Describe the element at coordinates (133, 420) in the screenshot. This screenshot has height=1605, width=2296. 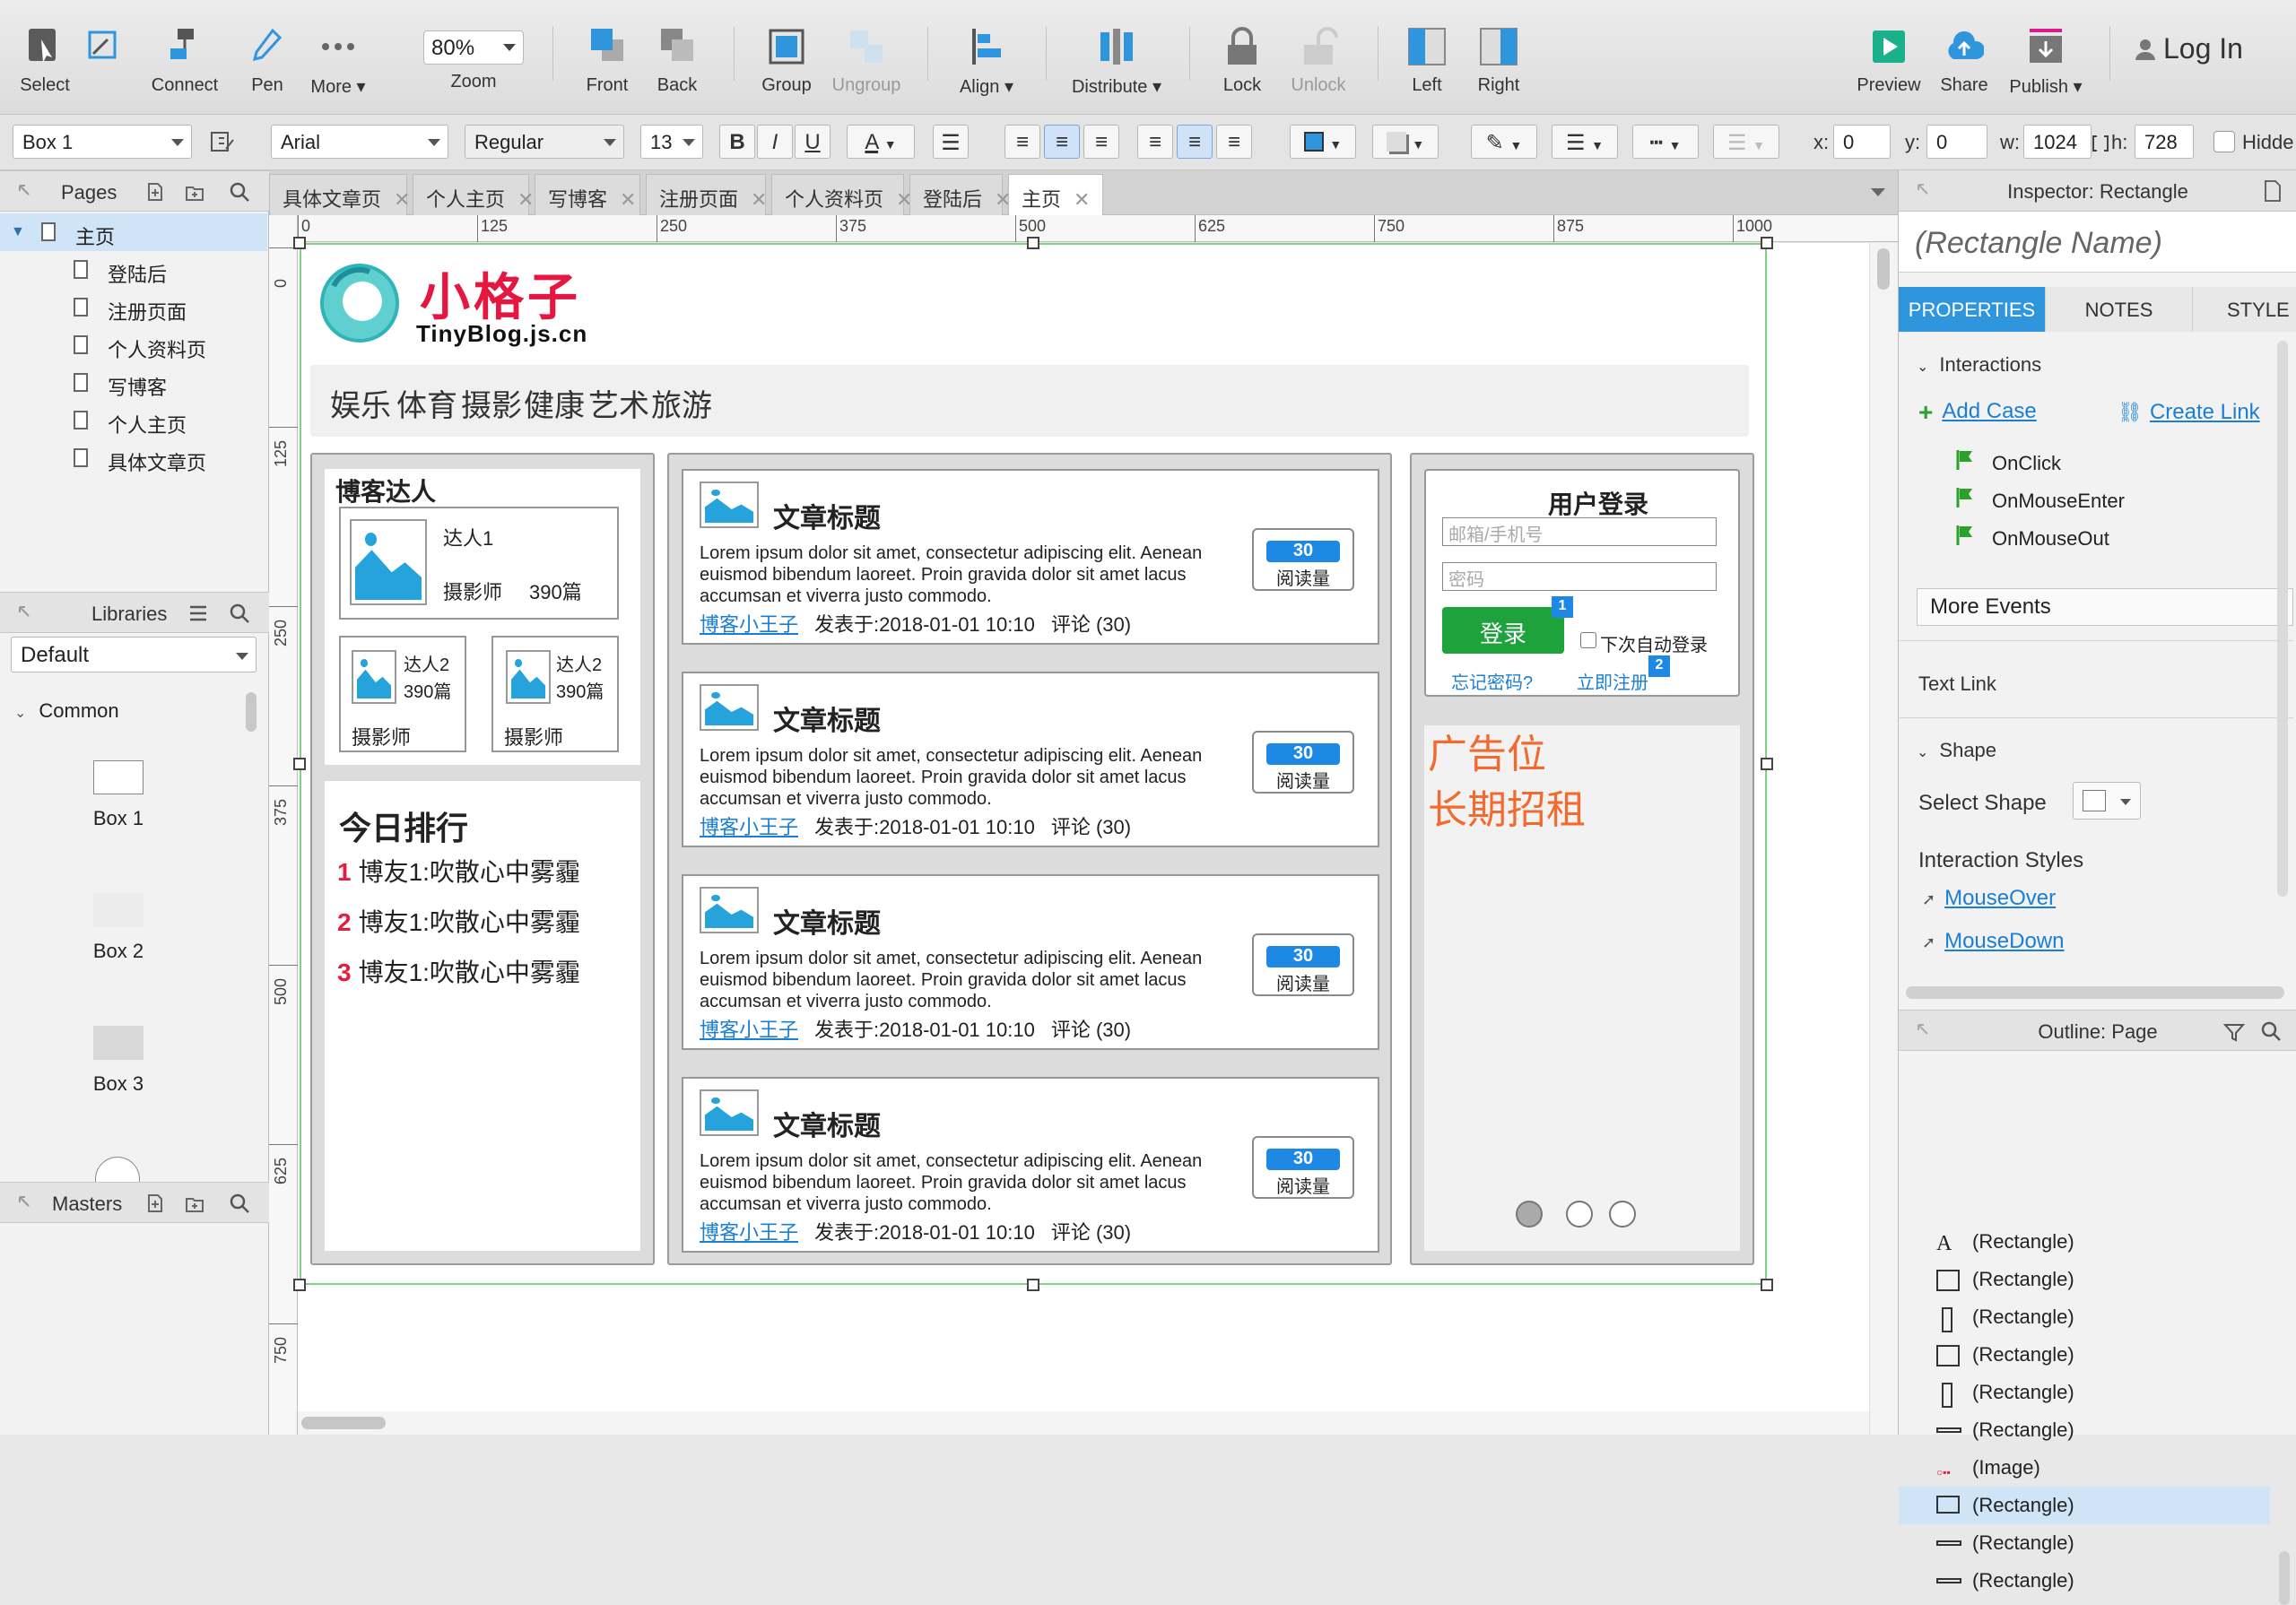
I see `page-item: 个人主页` at that location.